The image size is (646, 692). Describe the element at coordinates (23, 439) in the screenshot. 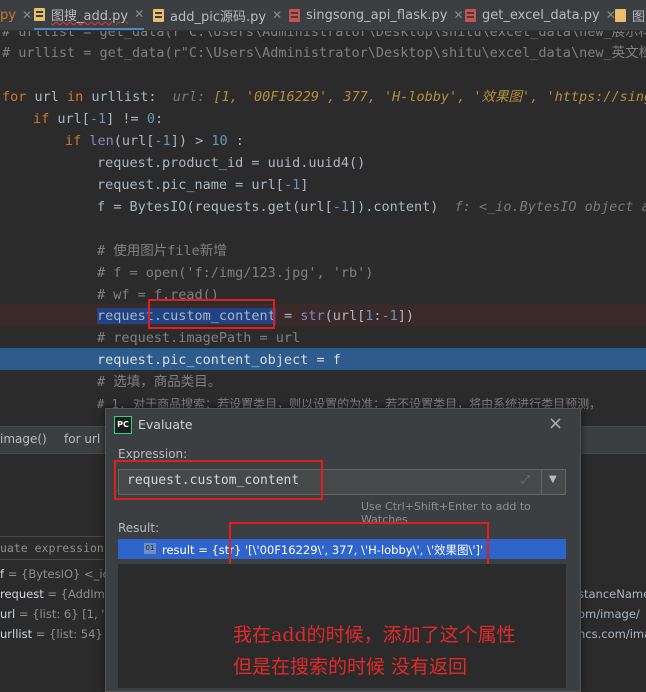

I see `frame-tab-image: image()` at that location.